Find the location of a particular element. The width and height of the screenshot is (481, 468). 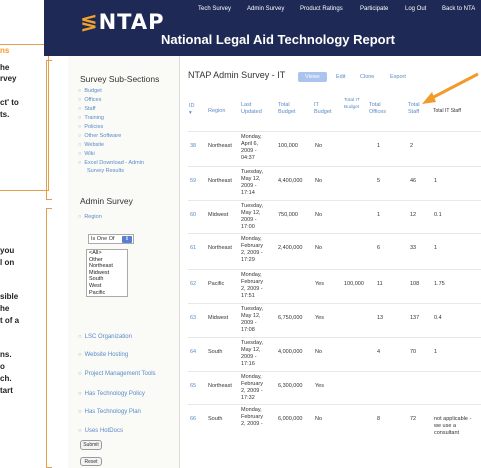

region-option: South is located at coordinates (107, 279).